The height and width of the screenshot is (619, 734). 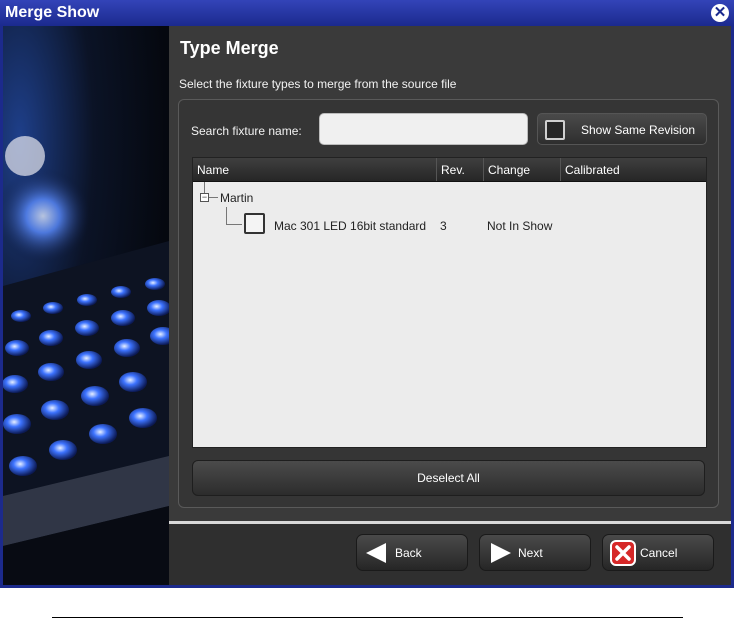 I want to click on column-header-name: Name, so click(x=315, y=169).